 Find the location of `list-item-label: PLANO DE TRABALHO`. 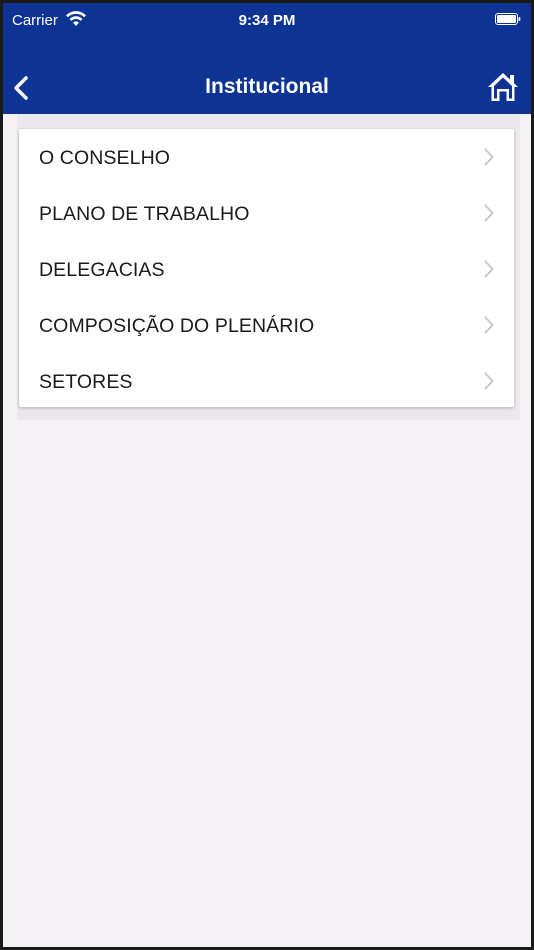

list-item-label: PLANO DE TRABALHO is located at coordinates (144, 214).